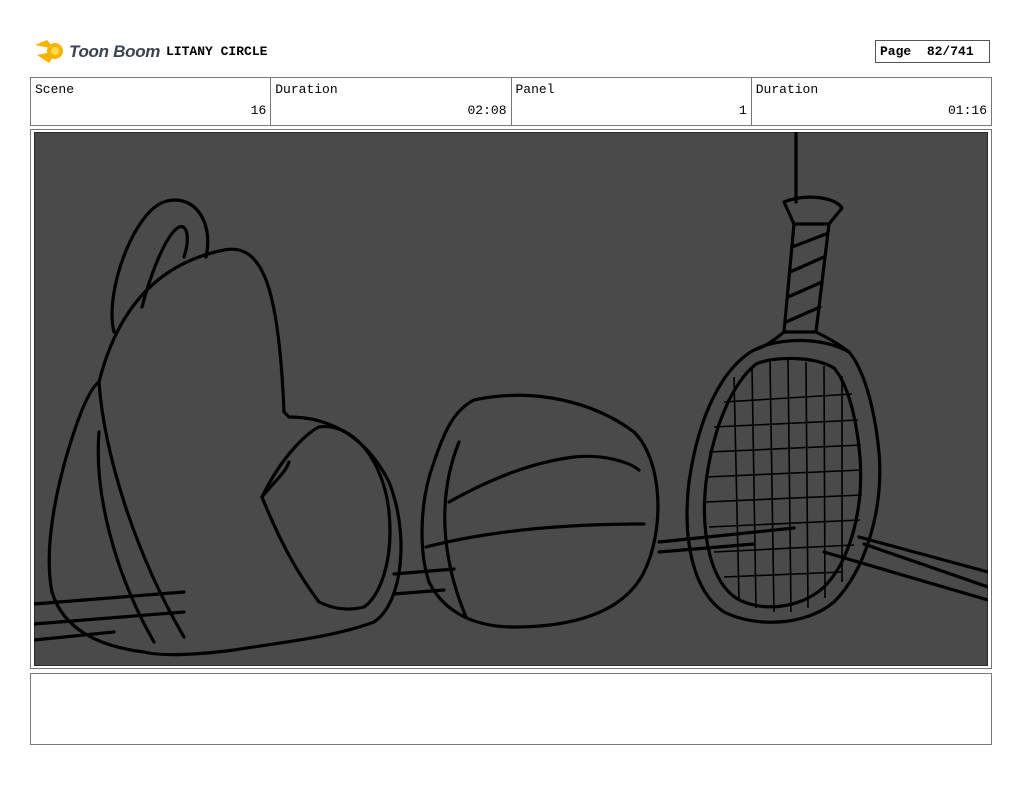 This screenshot has height=791, width=1024. What do you see at coordinates (535, 89) in the screenshot?
I see `panel-label: Panel` at bounding box center [535, 89].